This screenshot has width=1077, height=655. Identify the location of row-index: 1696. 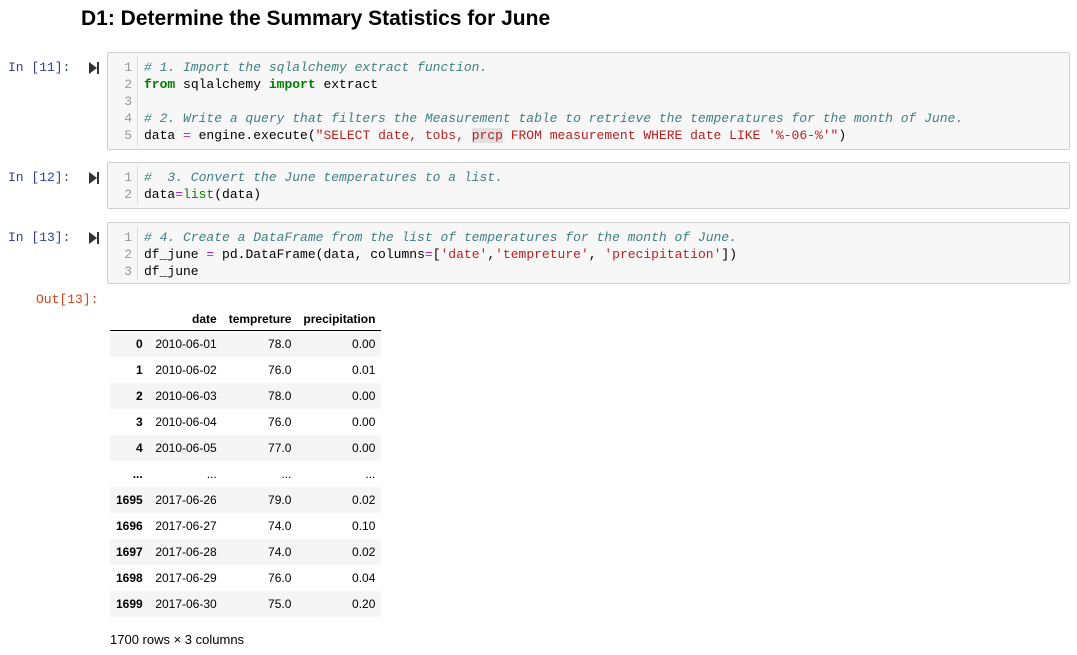
(129, 526).